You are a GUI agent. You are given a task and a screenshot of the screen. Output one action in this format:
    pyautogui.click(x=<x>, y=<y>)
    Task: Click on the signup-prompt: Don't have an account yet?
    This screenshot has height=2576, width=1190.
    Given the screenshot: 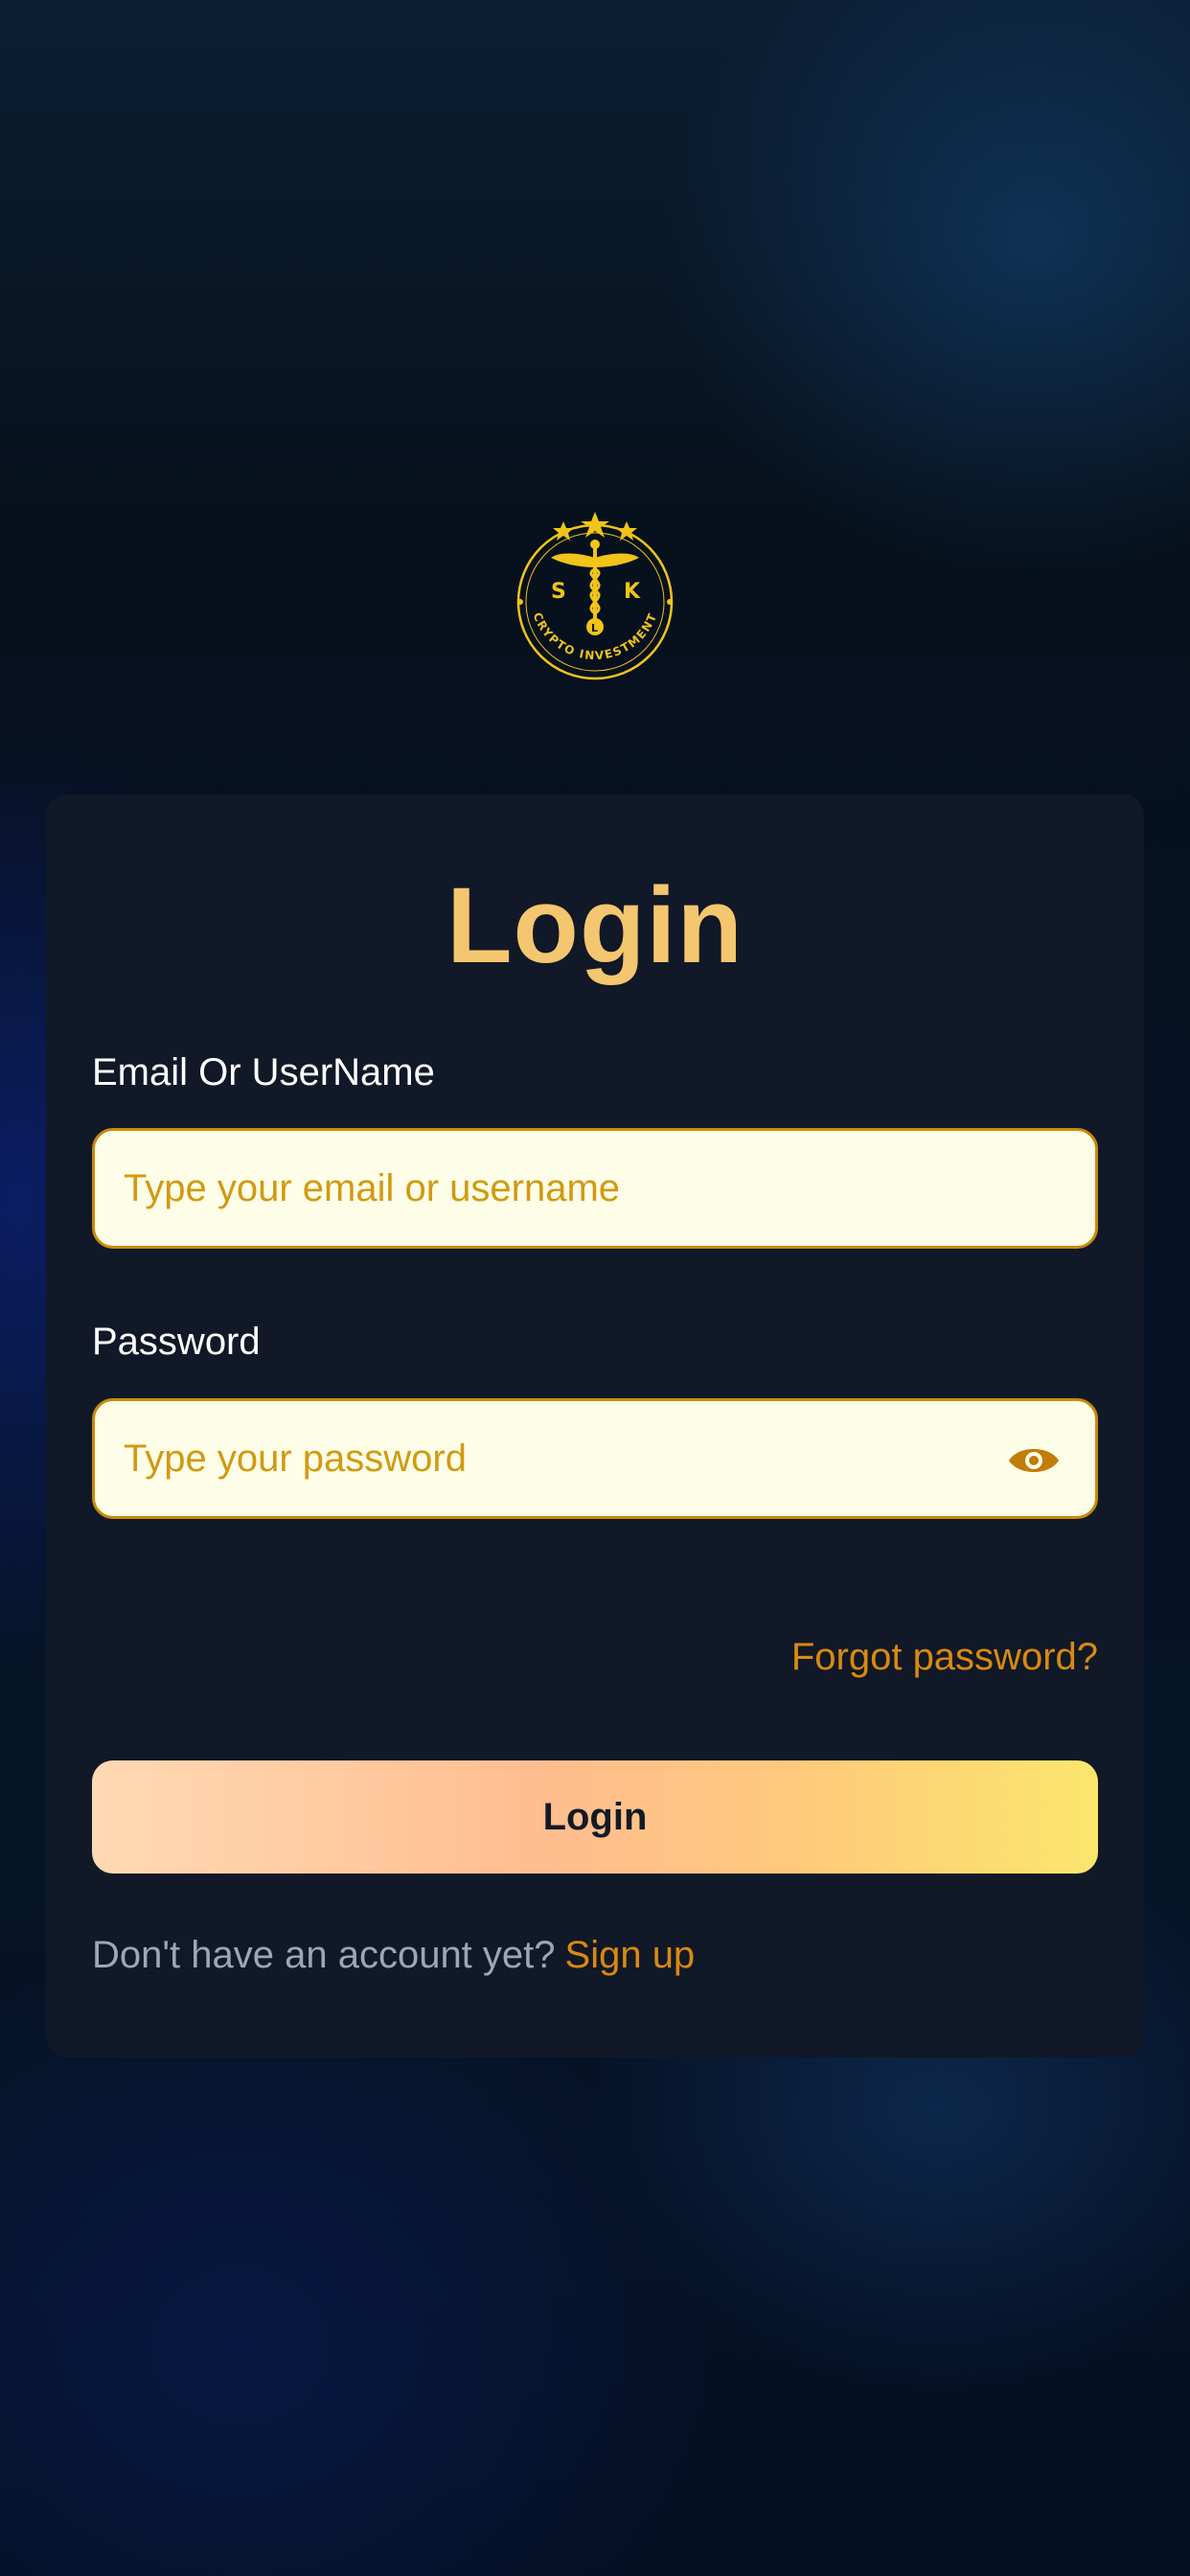 What is the action you would take?
    pyautogui.click(x=324, y=1955)
    